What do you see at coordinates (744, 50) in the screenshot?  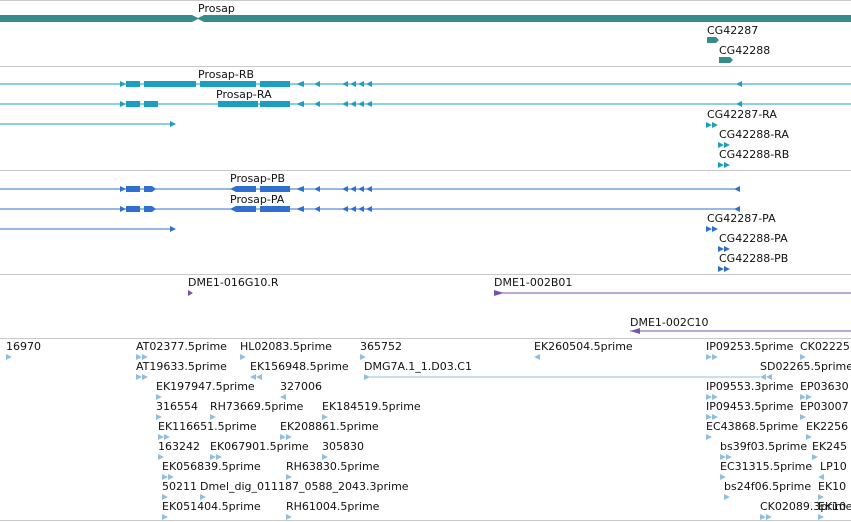 I see `gene-label-cg42288: CG42288` at bounding box center [744, 50].